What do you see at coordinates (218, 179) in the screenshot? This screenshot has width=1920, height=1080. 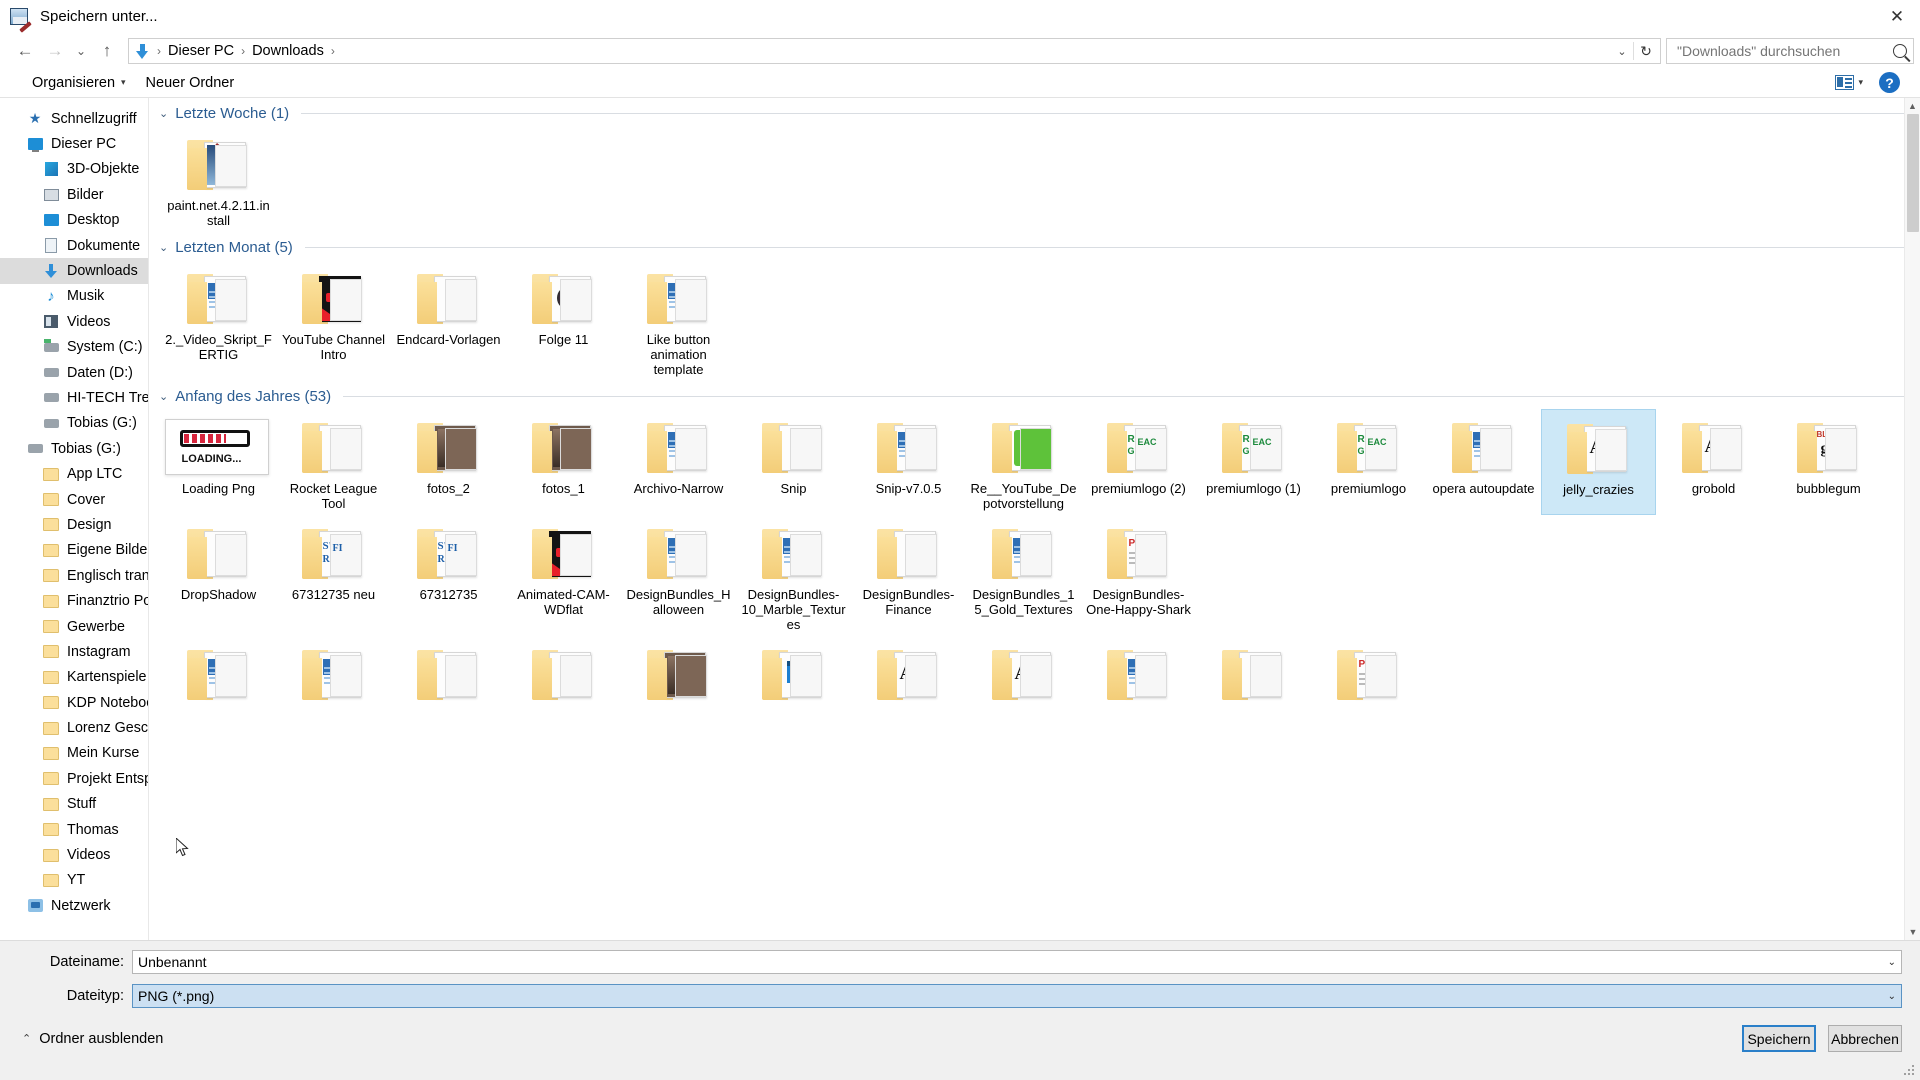 I see `file-tile: paint.net.4.2.11.install` at bounding box center [218, 179].